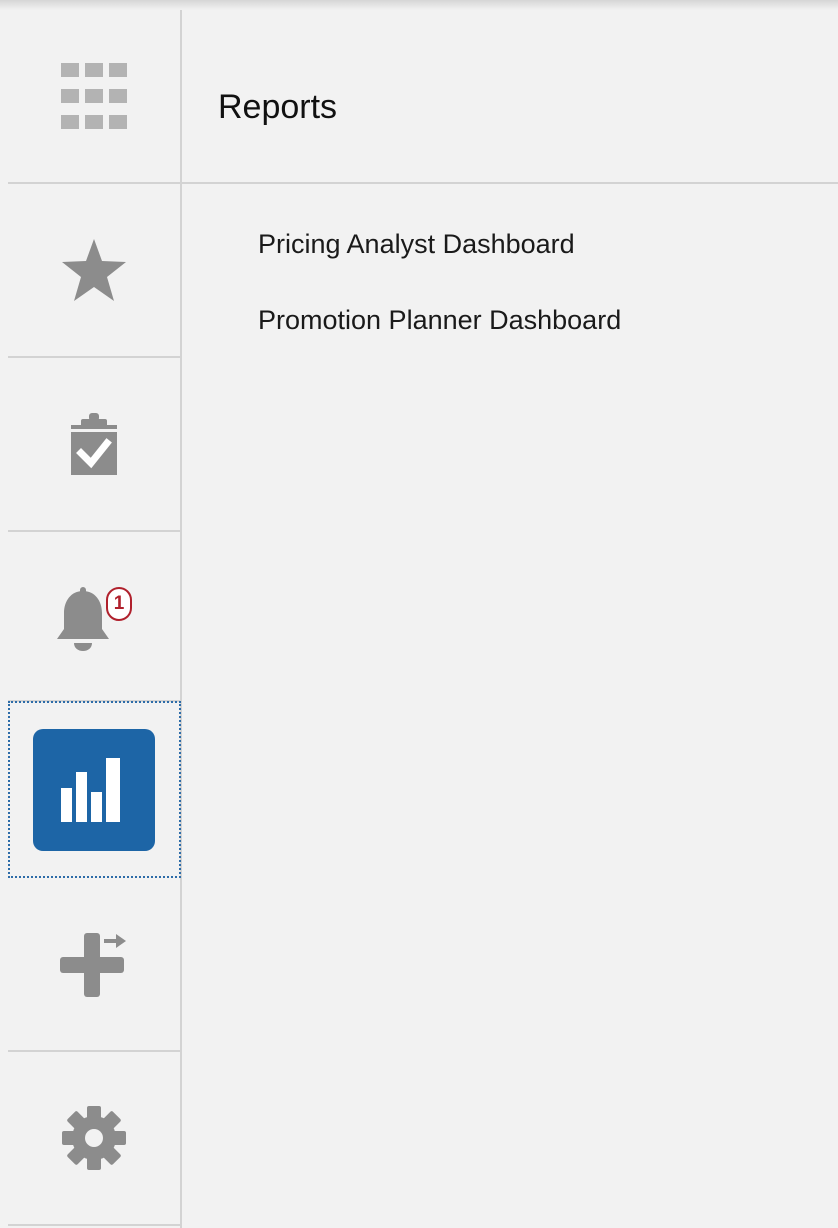  I want to click on star-icon, so click(94, 270).